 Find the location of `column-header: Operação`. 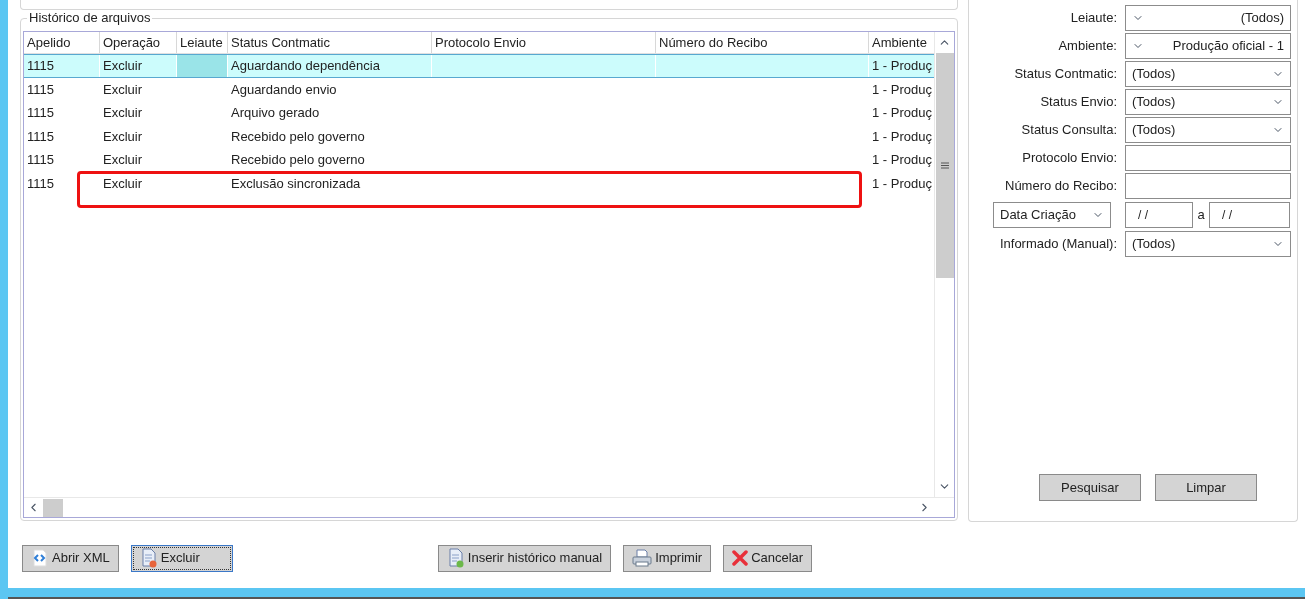

column-header: Operação is located at coordinates (138, 42).